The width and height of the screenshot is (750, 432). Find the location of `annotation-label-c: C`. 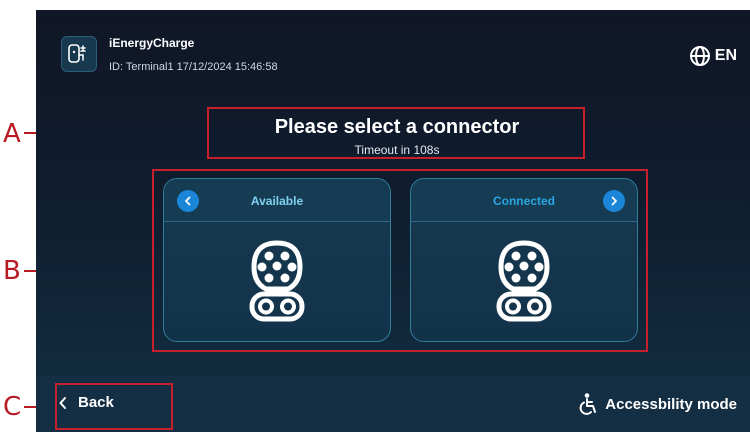

annotation-label-c: C is located at coordinates (12, 407).